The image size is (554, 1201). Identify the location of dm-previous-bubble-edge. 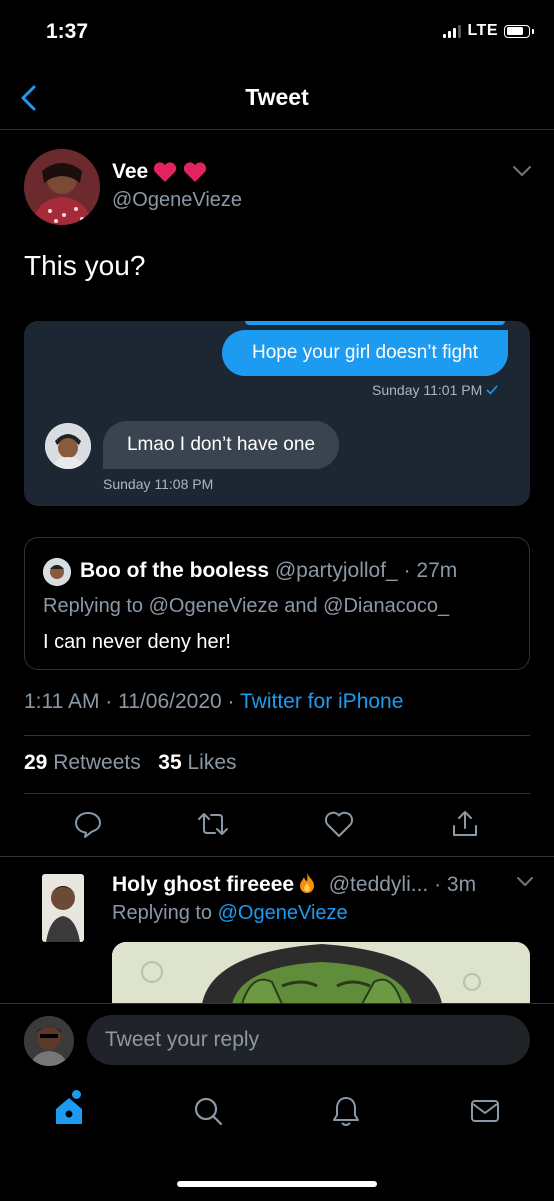
(375, 323).